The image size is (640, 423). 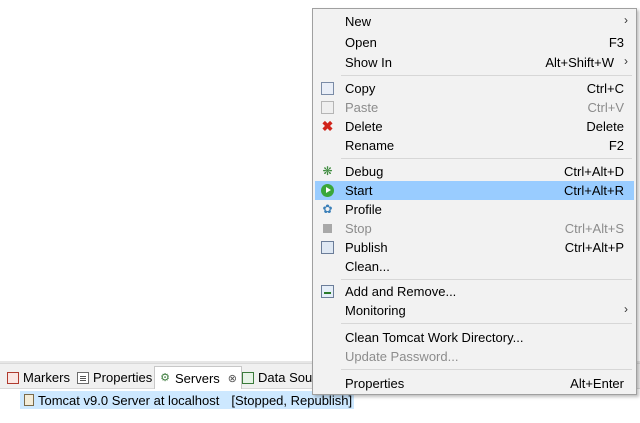 What do you see at coordinates (594, 190) in the screenshot?
I see `menu-accel: Ctrl+Alt+R` at bounding box center [594, 190].